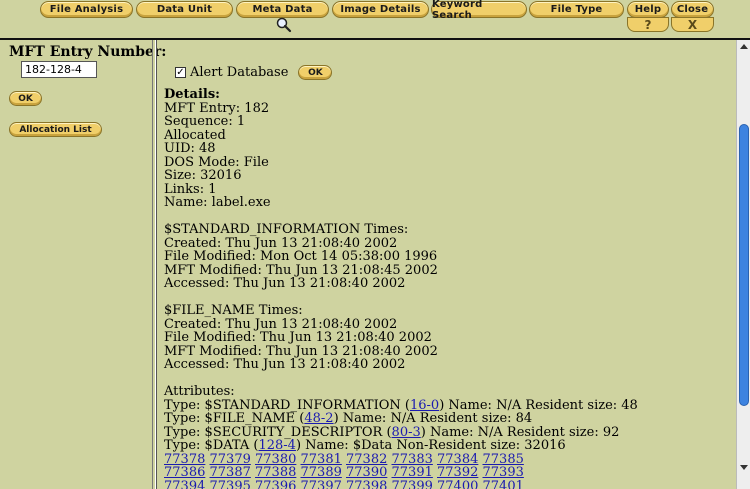 The height and width of the screenshot is (489, 750). What do you see at coordinates (195, 135) in the screenshot?
I see `detail-line: Allocated` at bounding box center [195, 135].